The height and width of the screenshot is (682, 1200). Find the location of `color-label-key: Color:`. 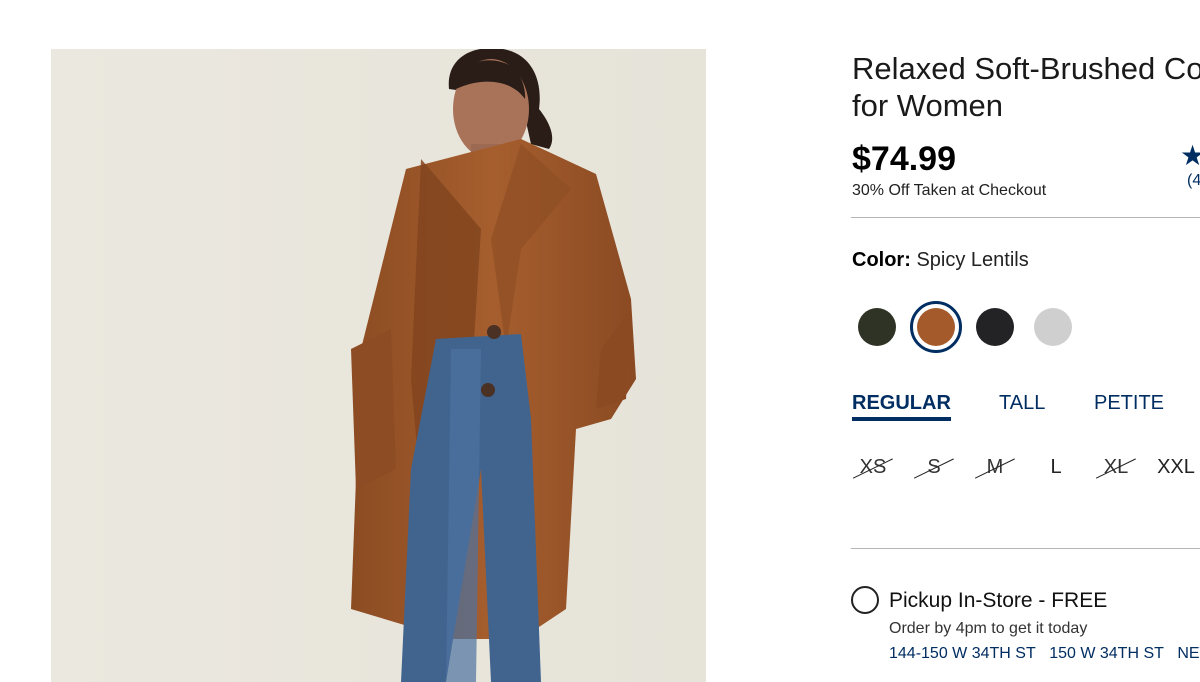

color-label-key: Color: is located at coordinates (881, 260).